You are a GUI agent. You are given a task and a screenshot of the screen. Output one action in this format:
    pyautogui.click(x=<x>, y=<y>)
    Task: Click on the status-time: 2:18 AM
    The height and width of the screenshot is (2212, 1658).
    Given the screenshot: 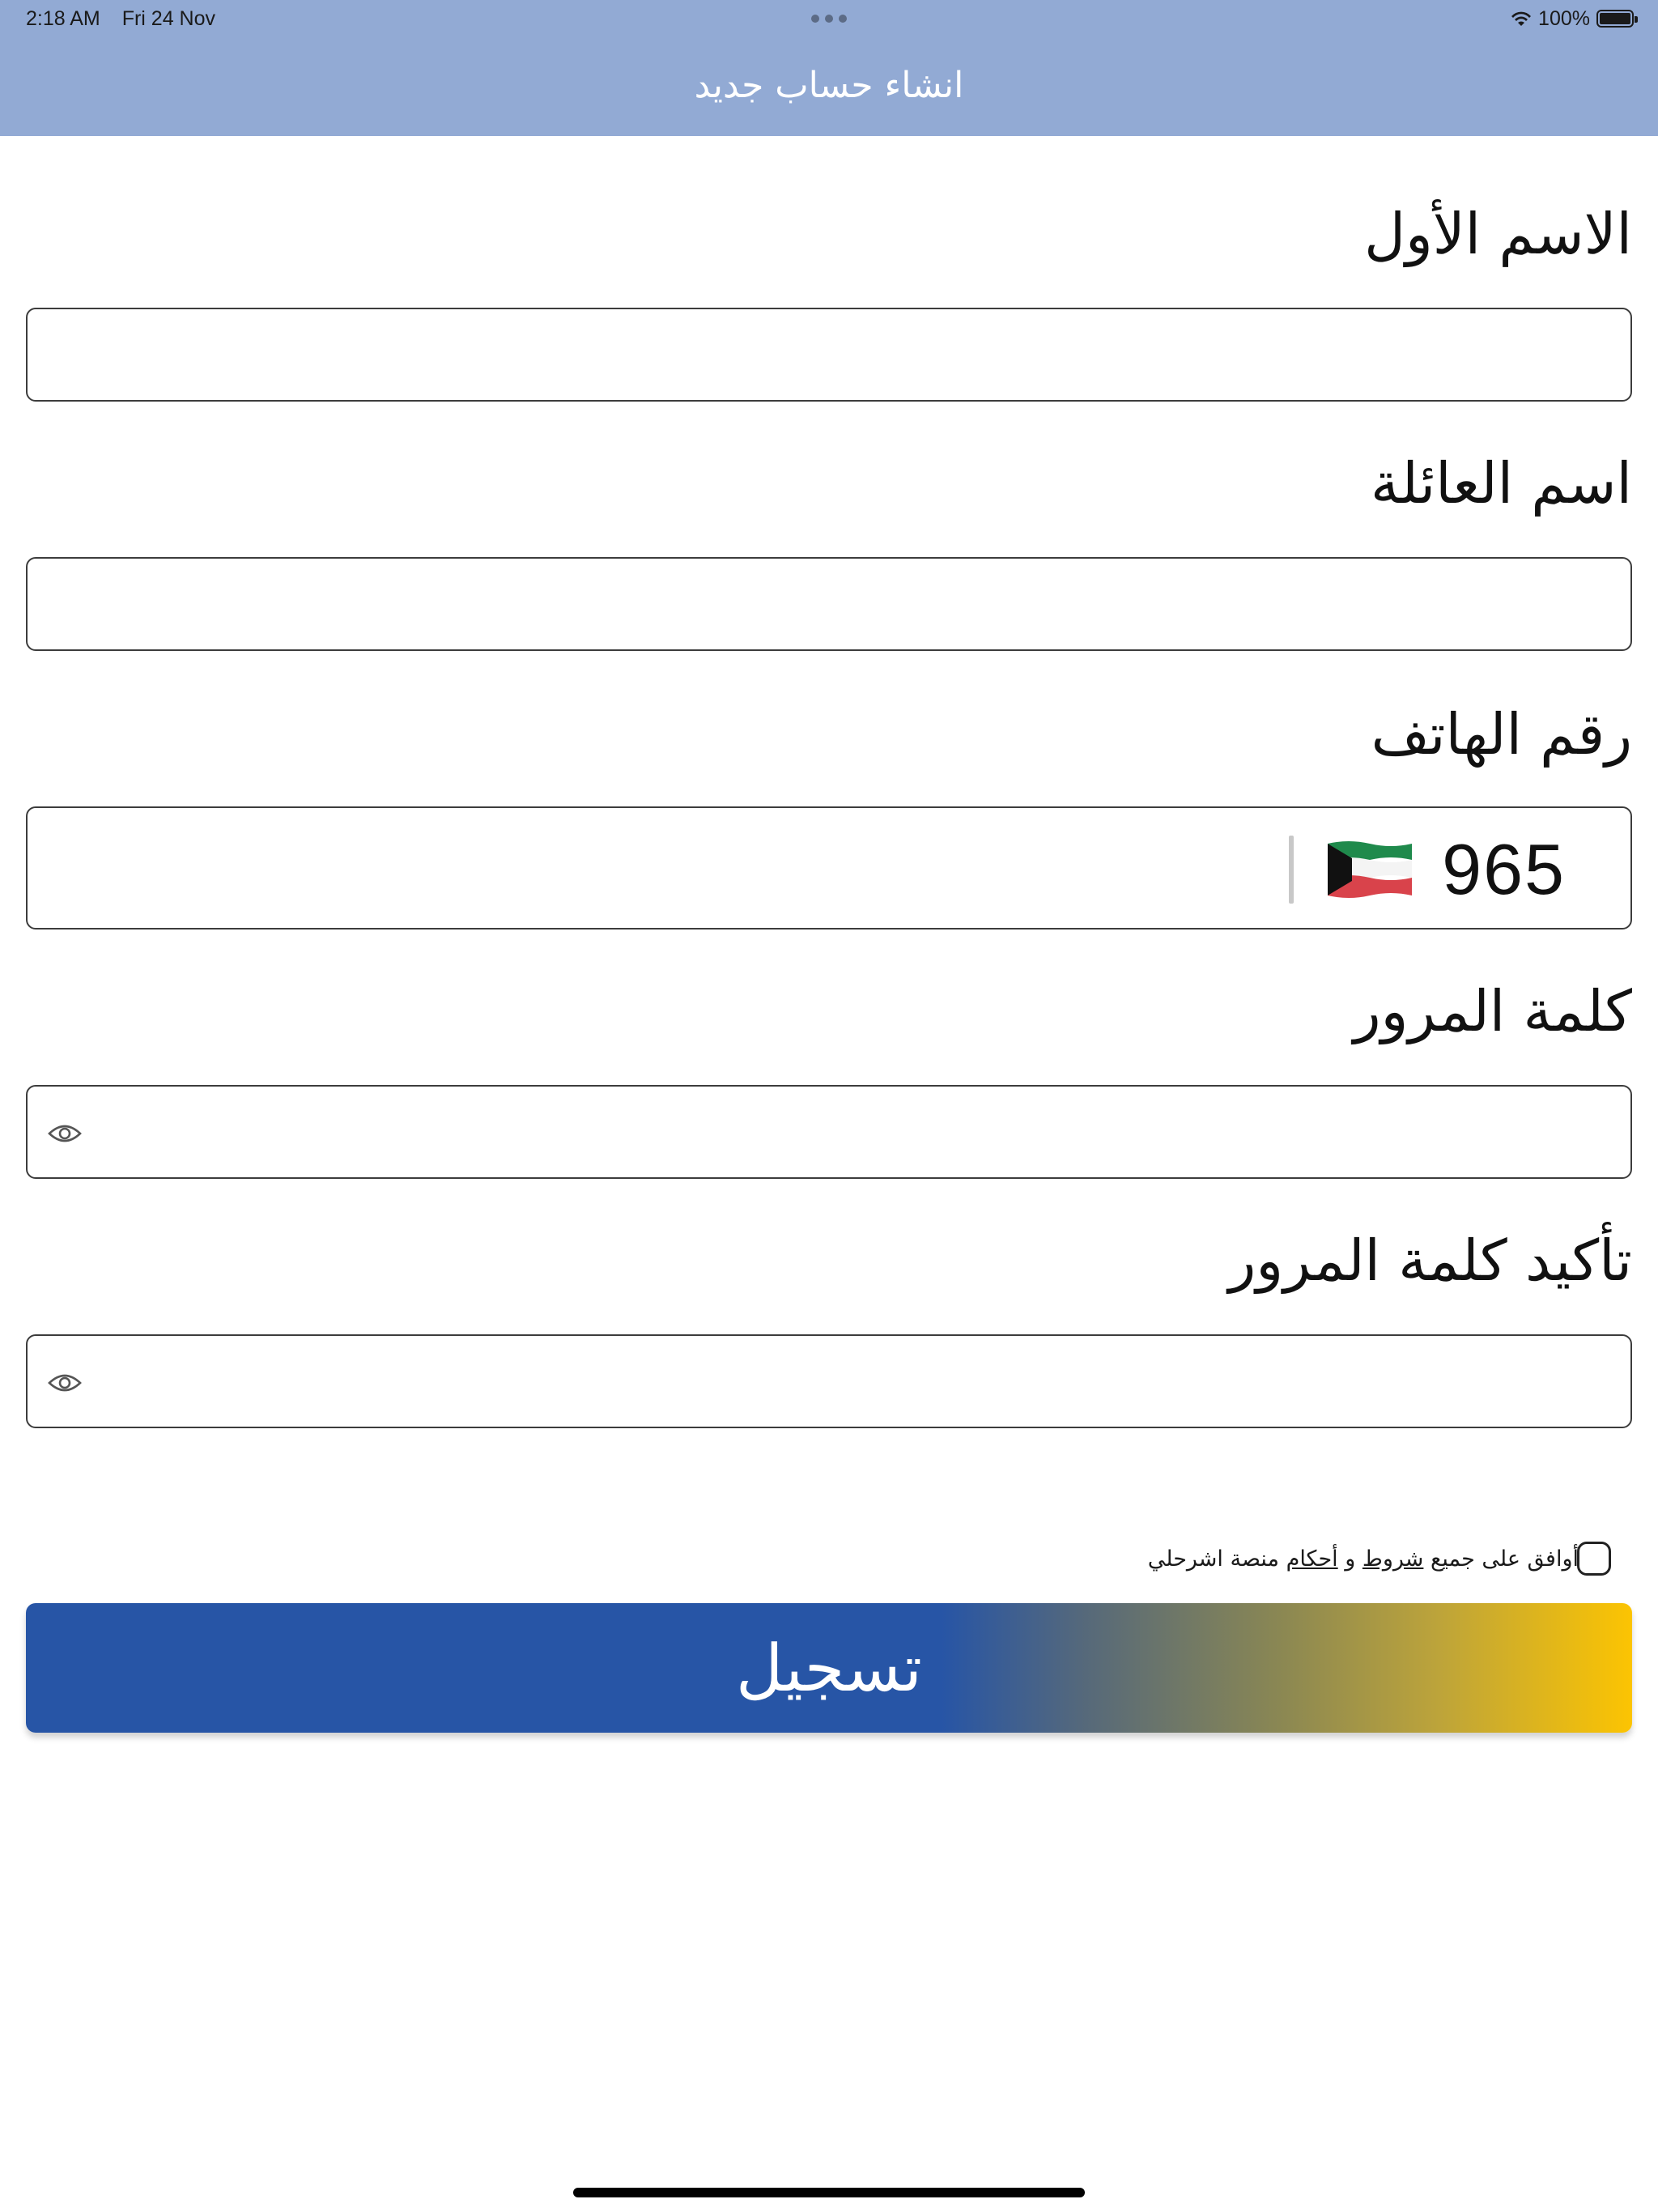 What is the action you would take?
    pyautogui.click(x=63, y=19)
    